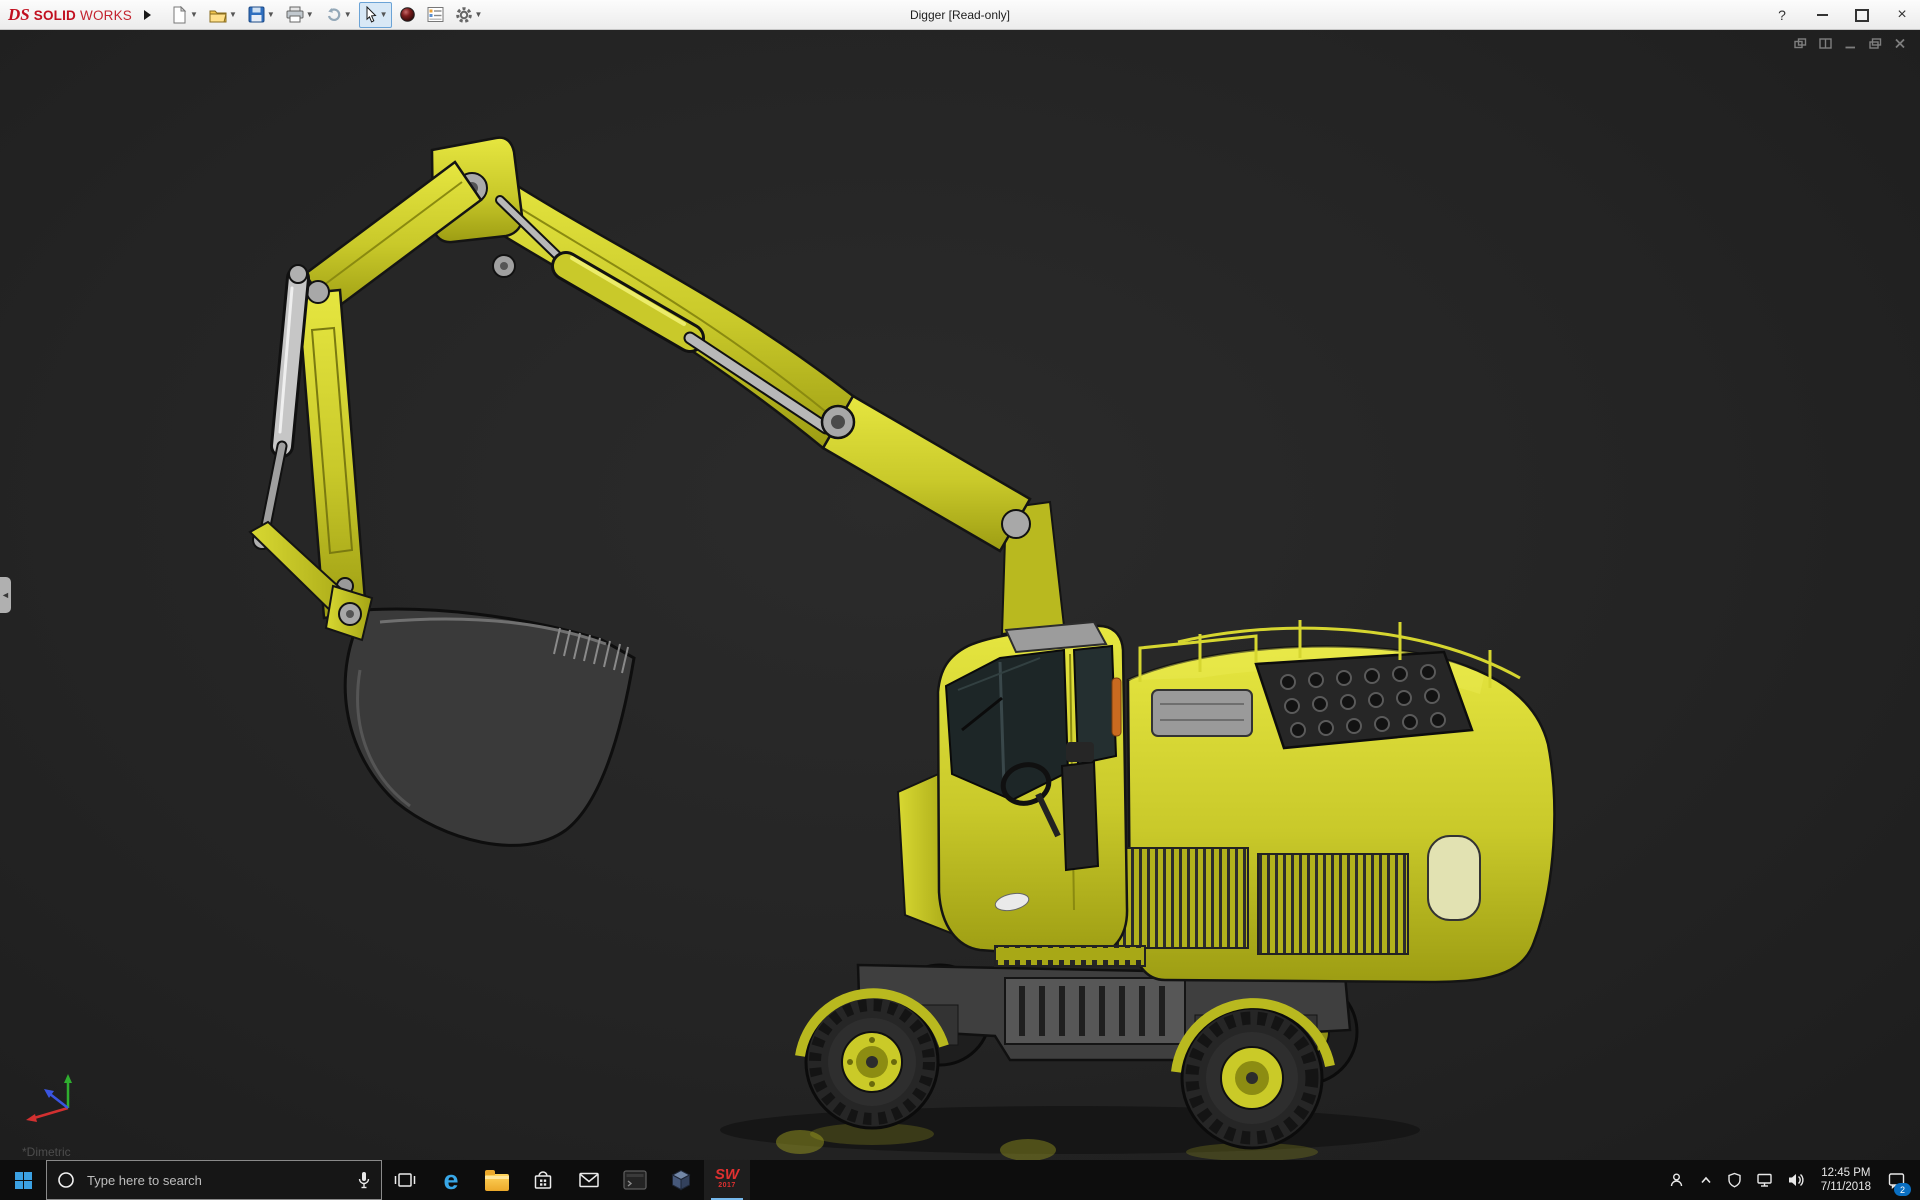 Image resolution: width=1920 pixels, height=1200 pixels. I want to click on engine-house, so click(1336, 802).